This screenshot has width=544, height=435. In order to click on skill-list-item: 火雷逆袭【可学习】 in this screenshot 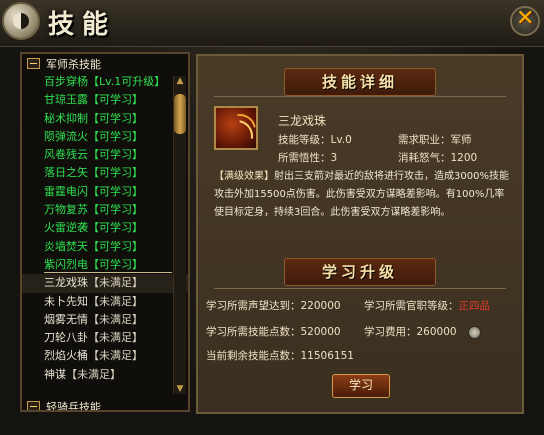, I will do `click(105, 228)`.